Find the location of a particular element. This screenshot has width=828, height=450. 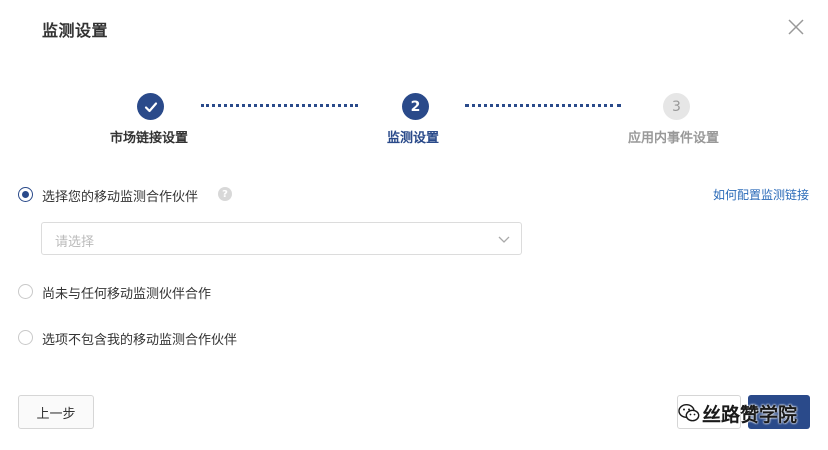

option-select-partner-label: 选择您的移动监测合作伙伴 is located at coordinates (120, 195).